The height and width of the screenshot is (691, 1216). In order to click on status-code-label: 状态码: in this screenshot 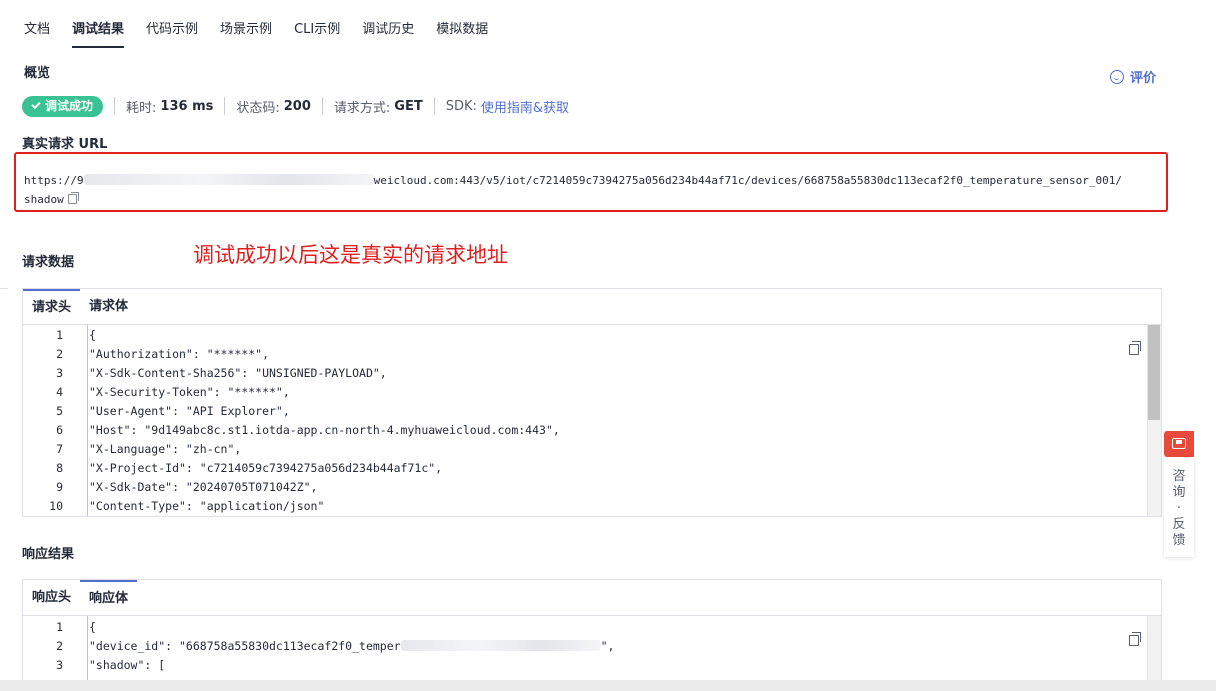, I will do `click(258, 108)`.